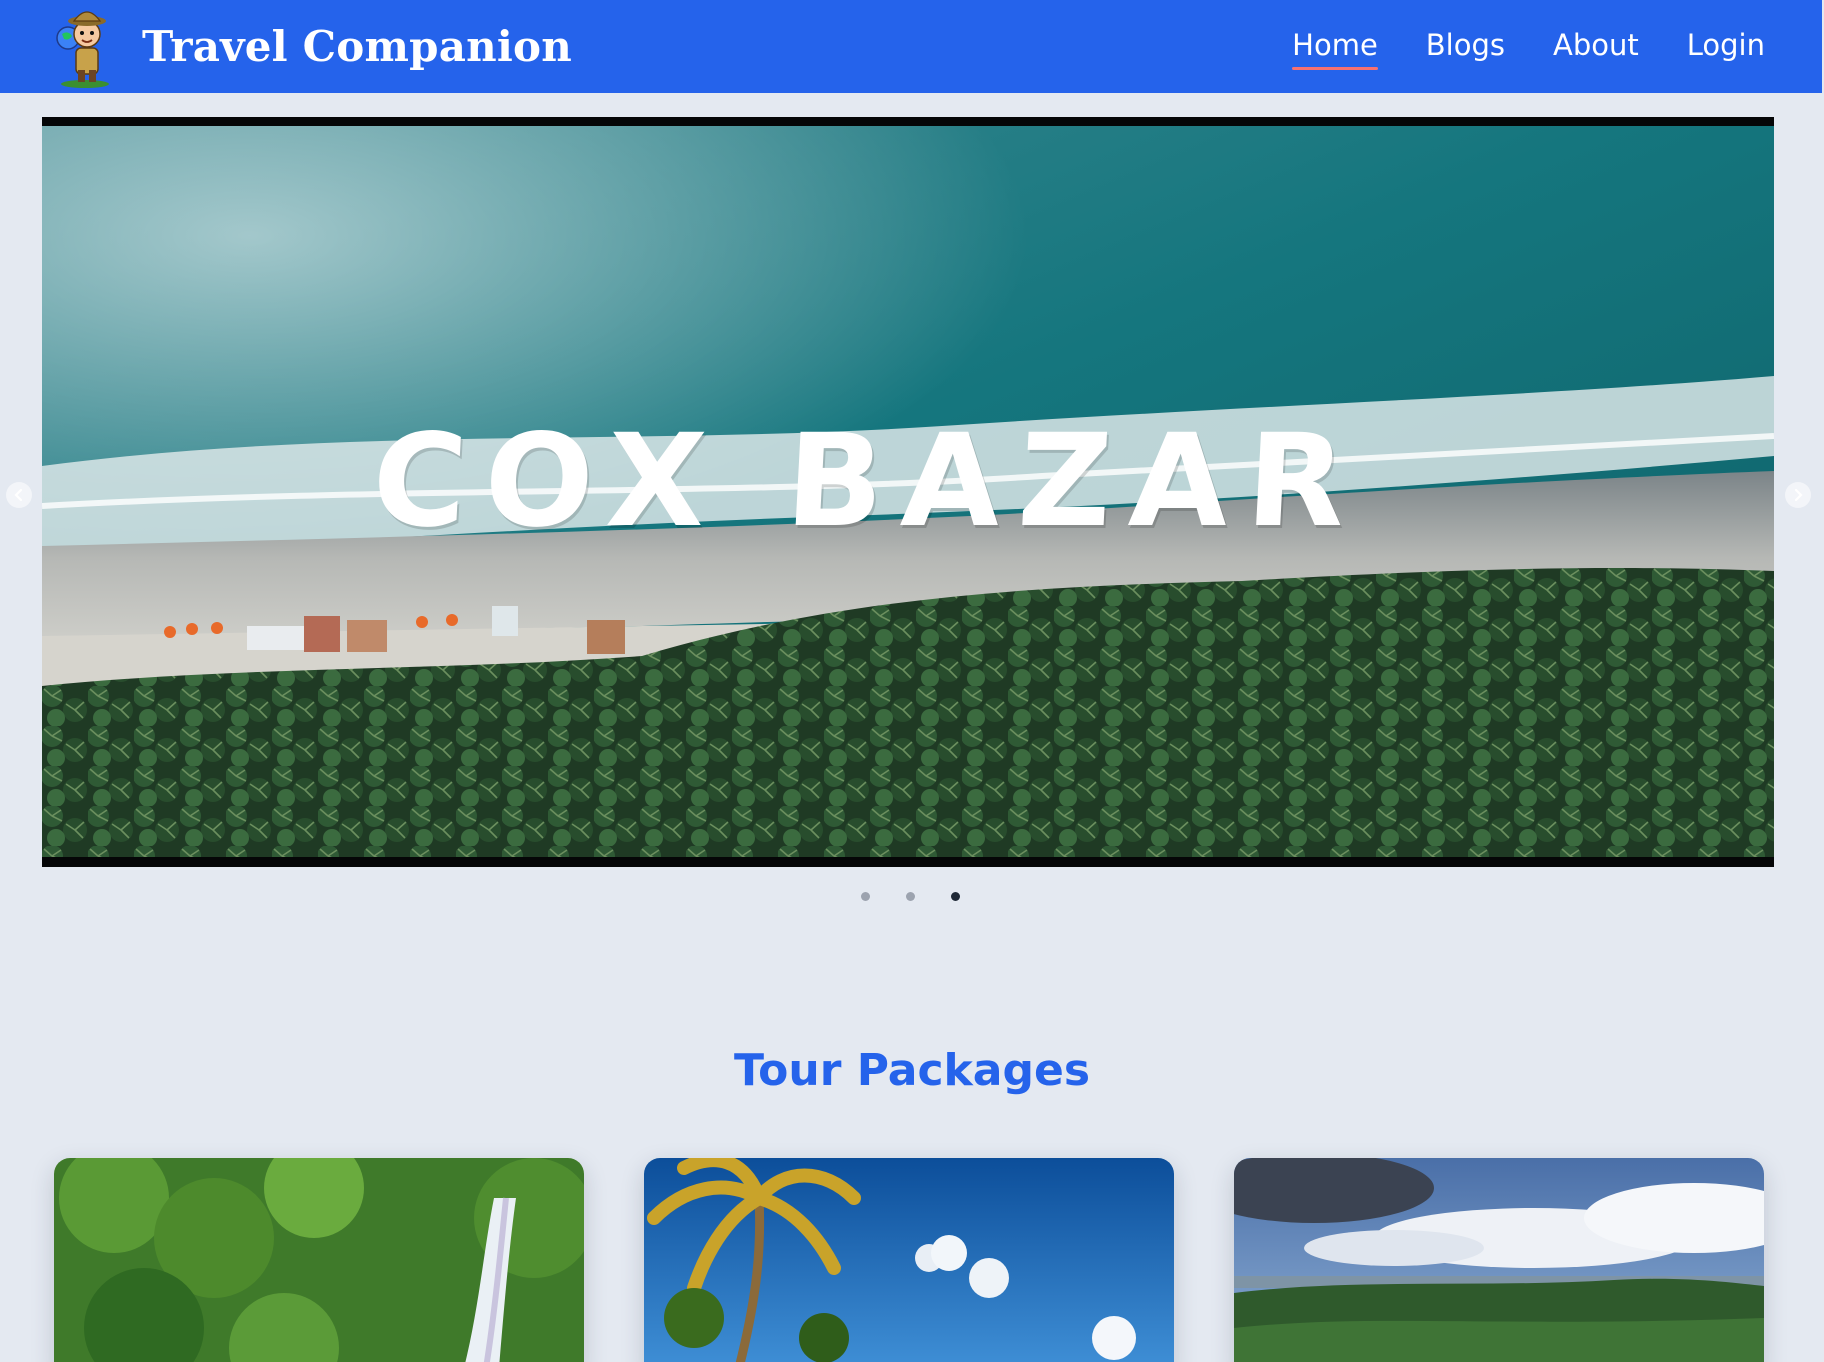  What do you see at coordinates (82, 49) in the screenshot?
I see `explorer-mascot-icon` at bounding box center [82, 49].